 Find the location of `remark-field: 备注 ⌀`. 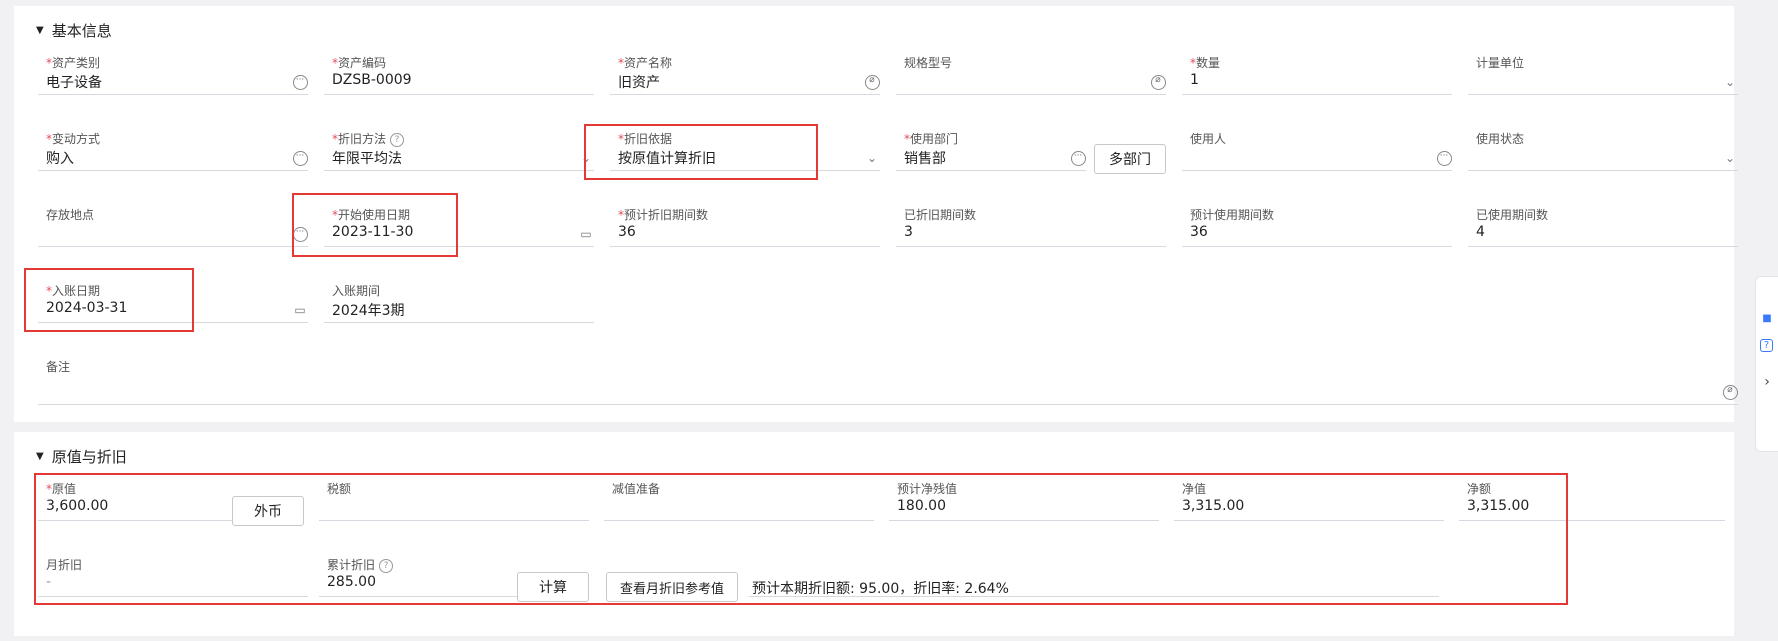

remark-field: 备注 ⌀ is located at coordinates (888, 381).